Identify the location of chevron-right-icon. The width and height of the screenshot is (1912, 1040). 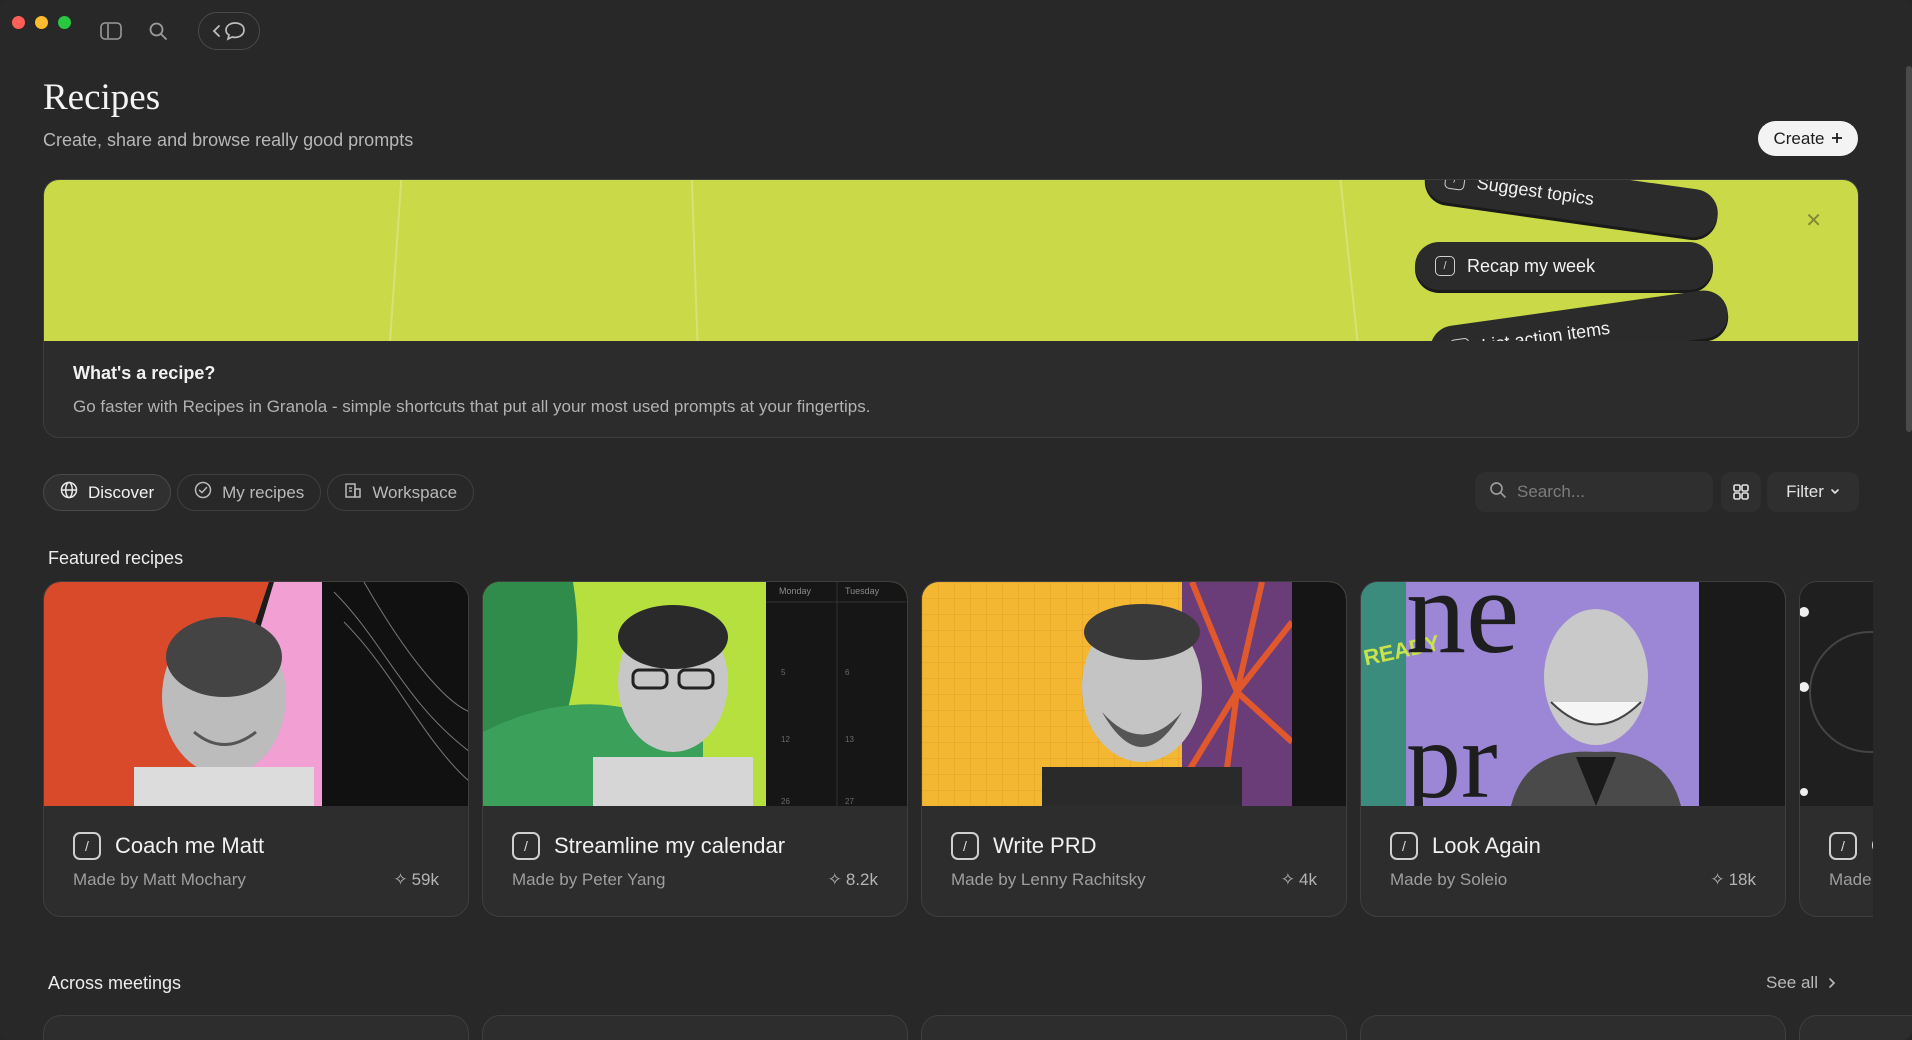
(1832, 983).